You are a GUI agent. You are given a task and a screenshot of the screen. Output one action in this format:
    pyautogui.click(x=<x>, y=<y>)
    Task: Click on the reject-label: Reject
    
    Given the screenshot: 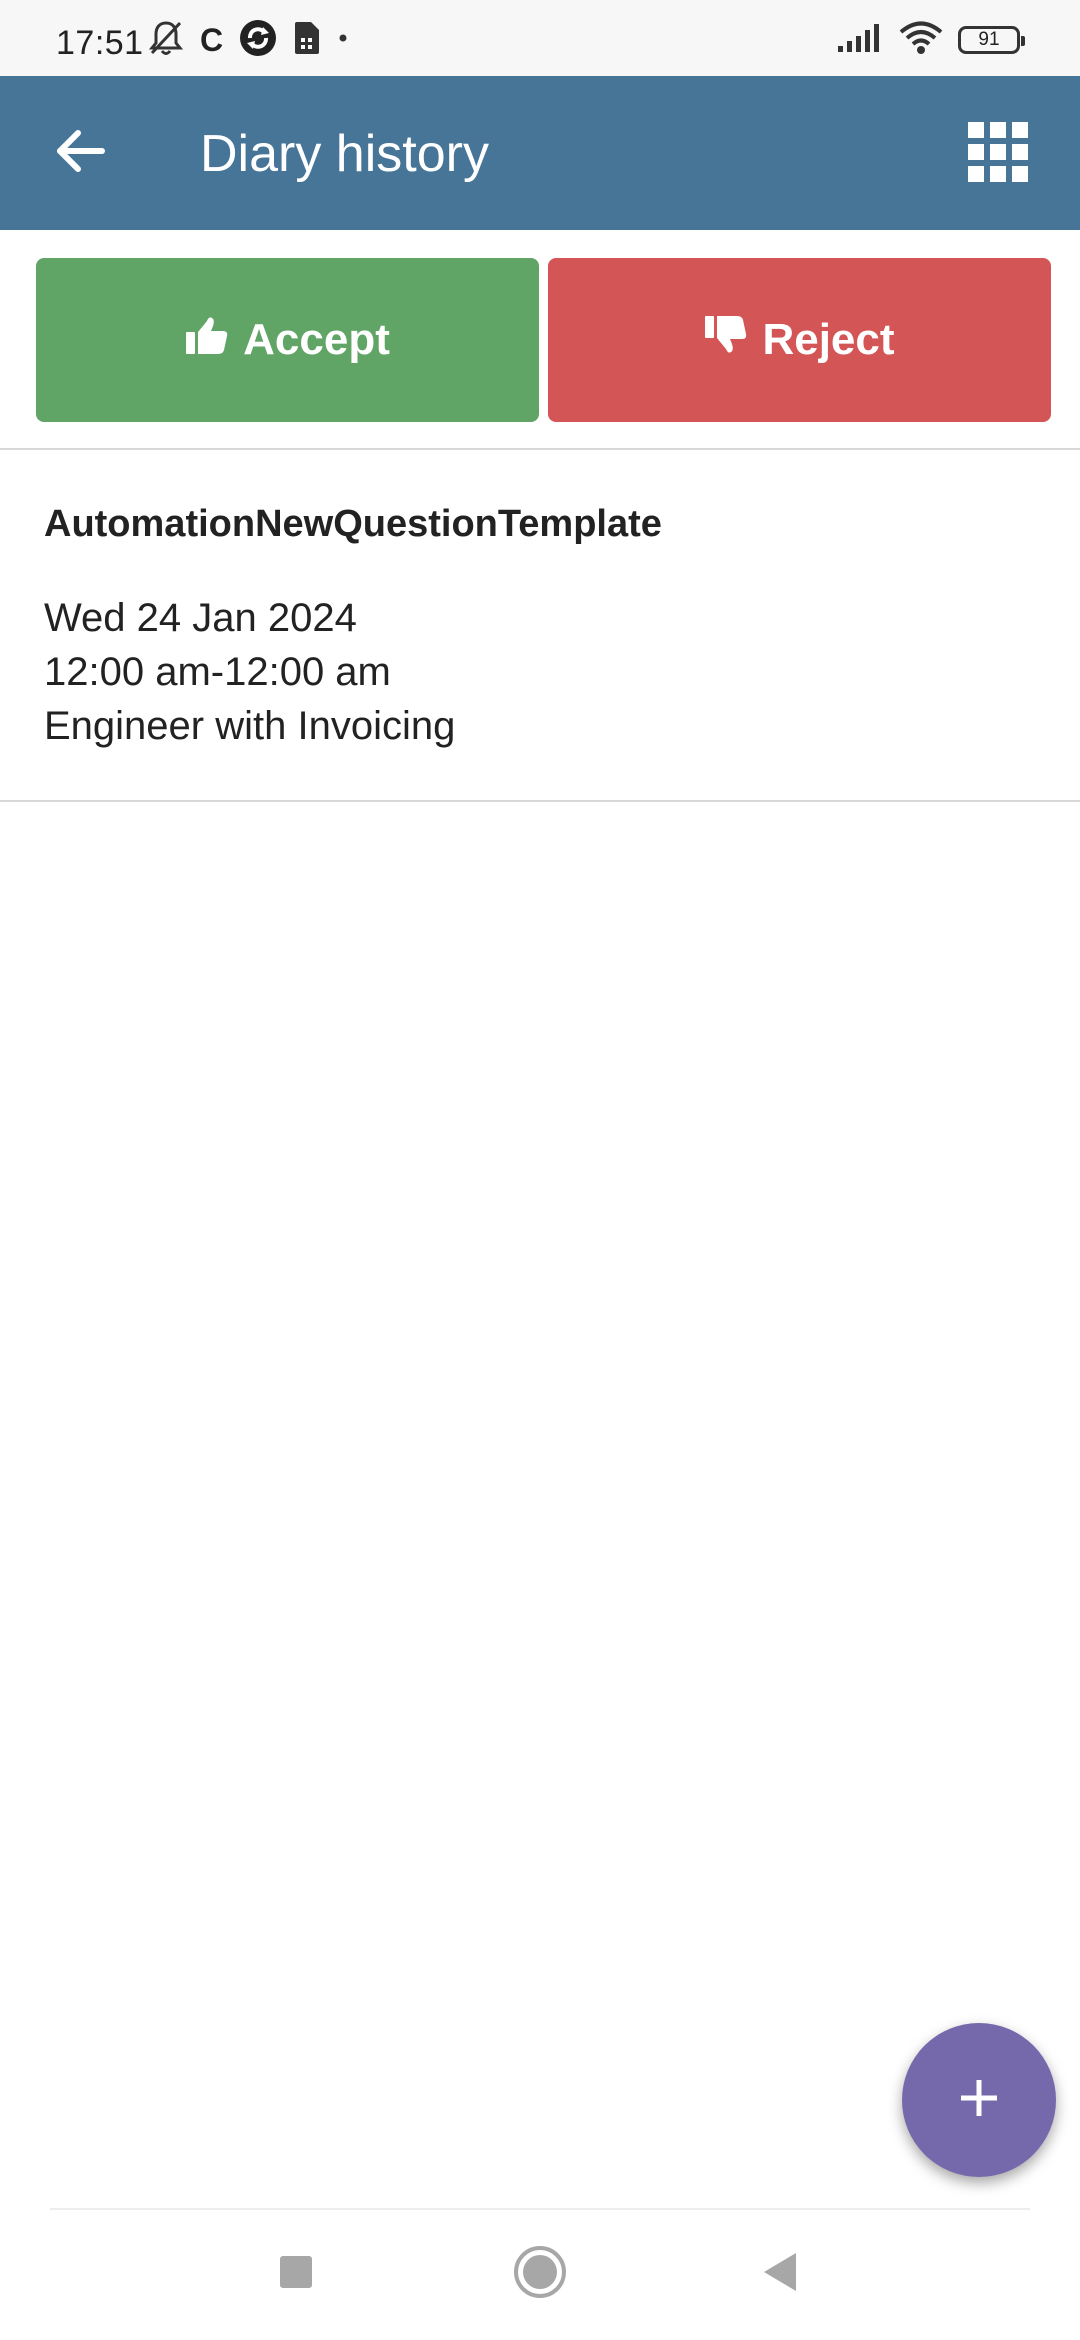 What is the action you would take?
    pyautogui.click(x=828, y=339)
    